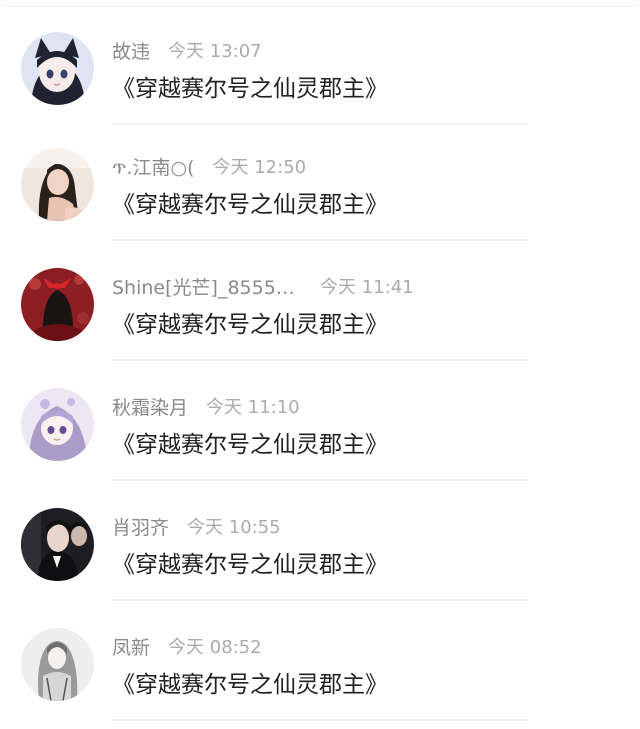 This screenshot has height=729, width=640. Describe the element at coordinates (367, 287) in the screenshot. I see `timestamp: 今天 11:41` at that location.